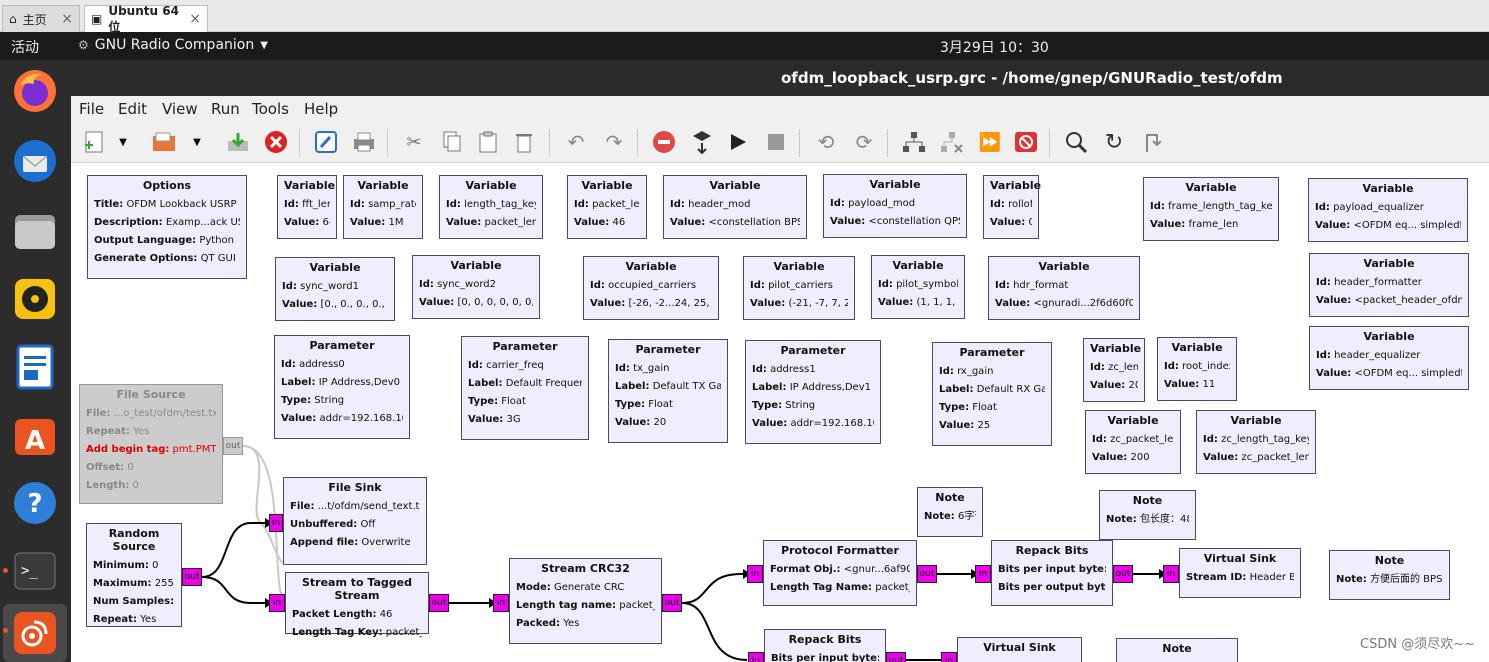 The image size is (1489, 662). What do you see at coordinates (950, 512) in the screenshot?
I see `note-block: Note Note: 6字节` at bounding box center [950, 512].